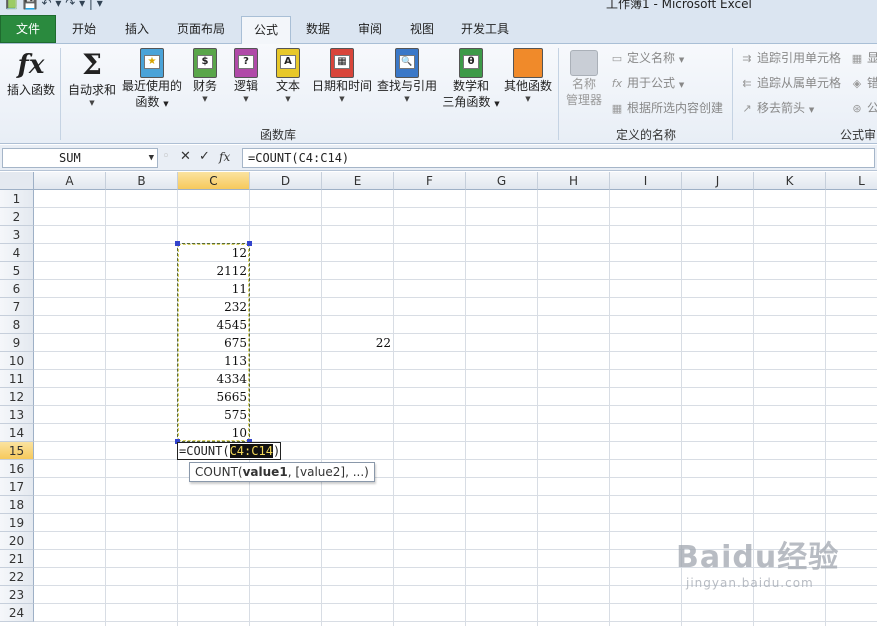  I want to click on insert-function-small-button: fx, so click(224, 157).